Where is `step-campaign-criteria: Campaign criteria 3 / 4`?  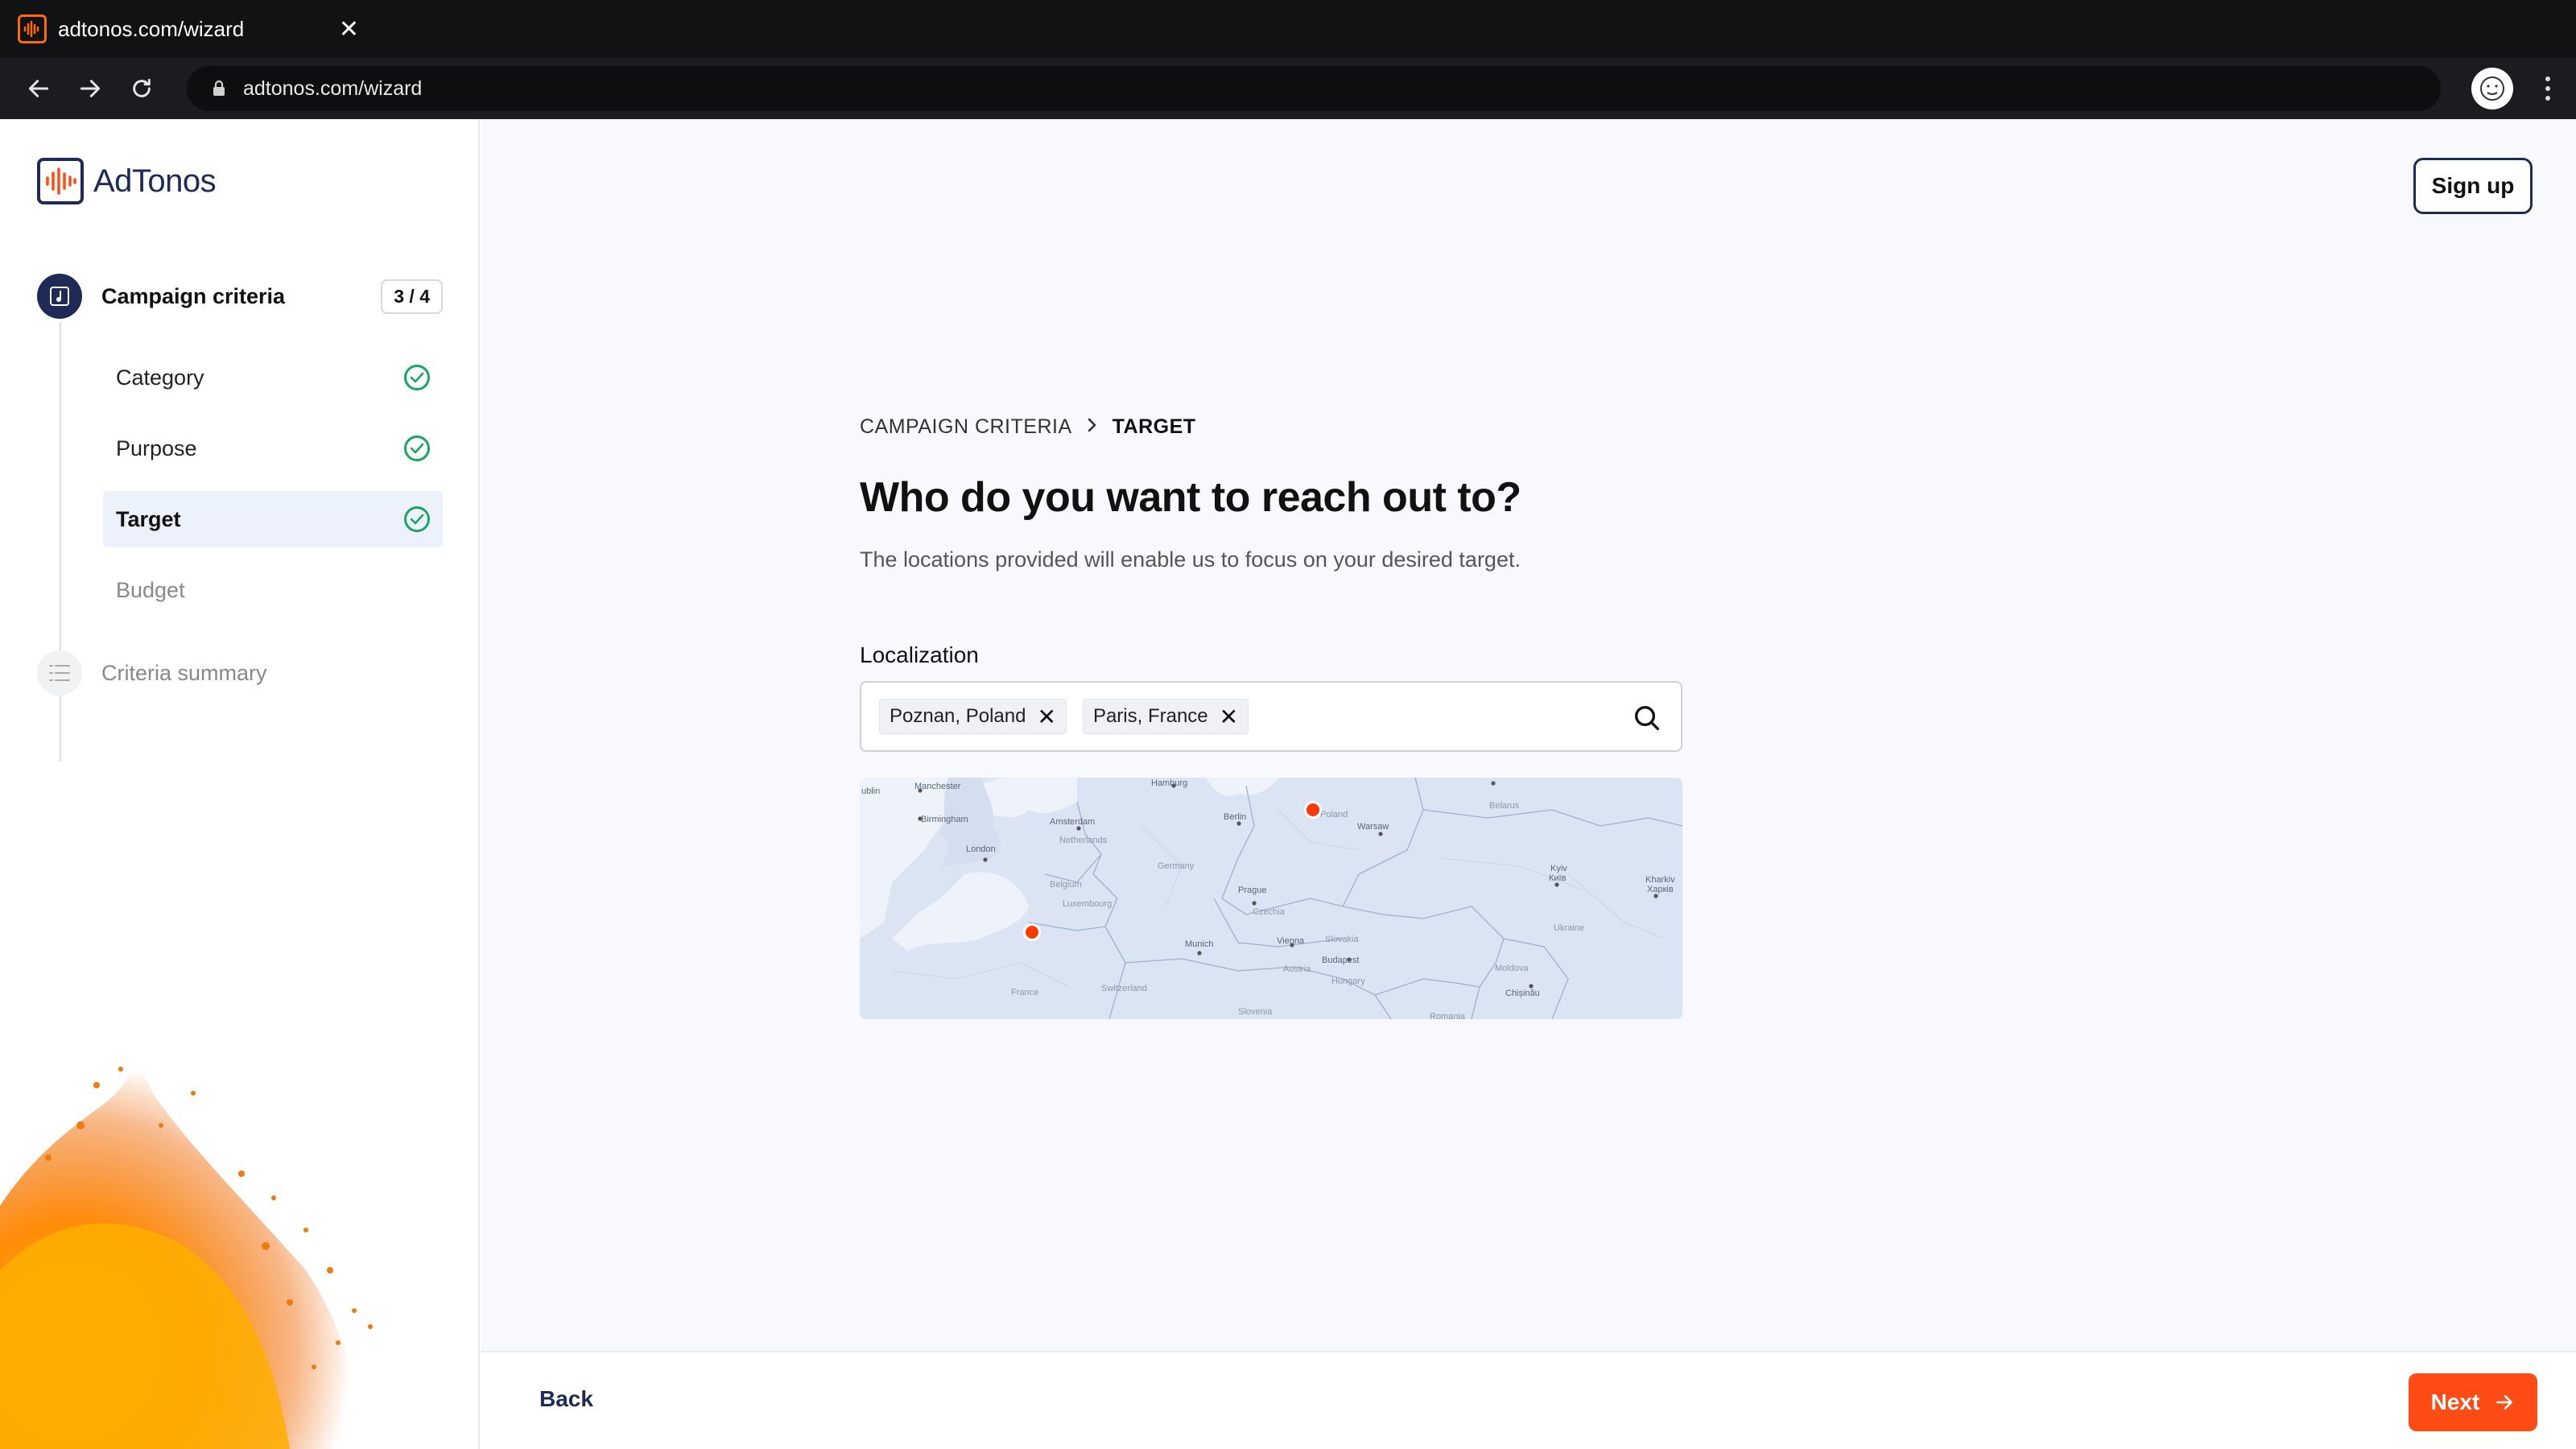 step-campaign-criteria: Campaign criteria 3 / 4 is located at coordinates (240, 296).